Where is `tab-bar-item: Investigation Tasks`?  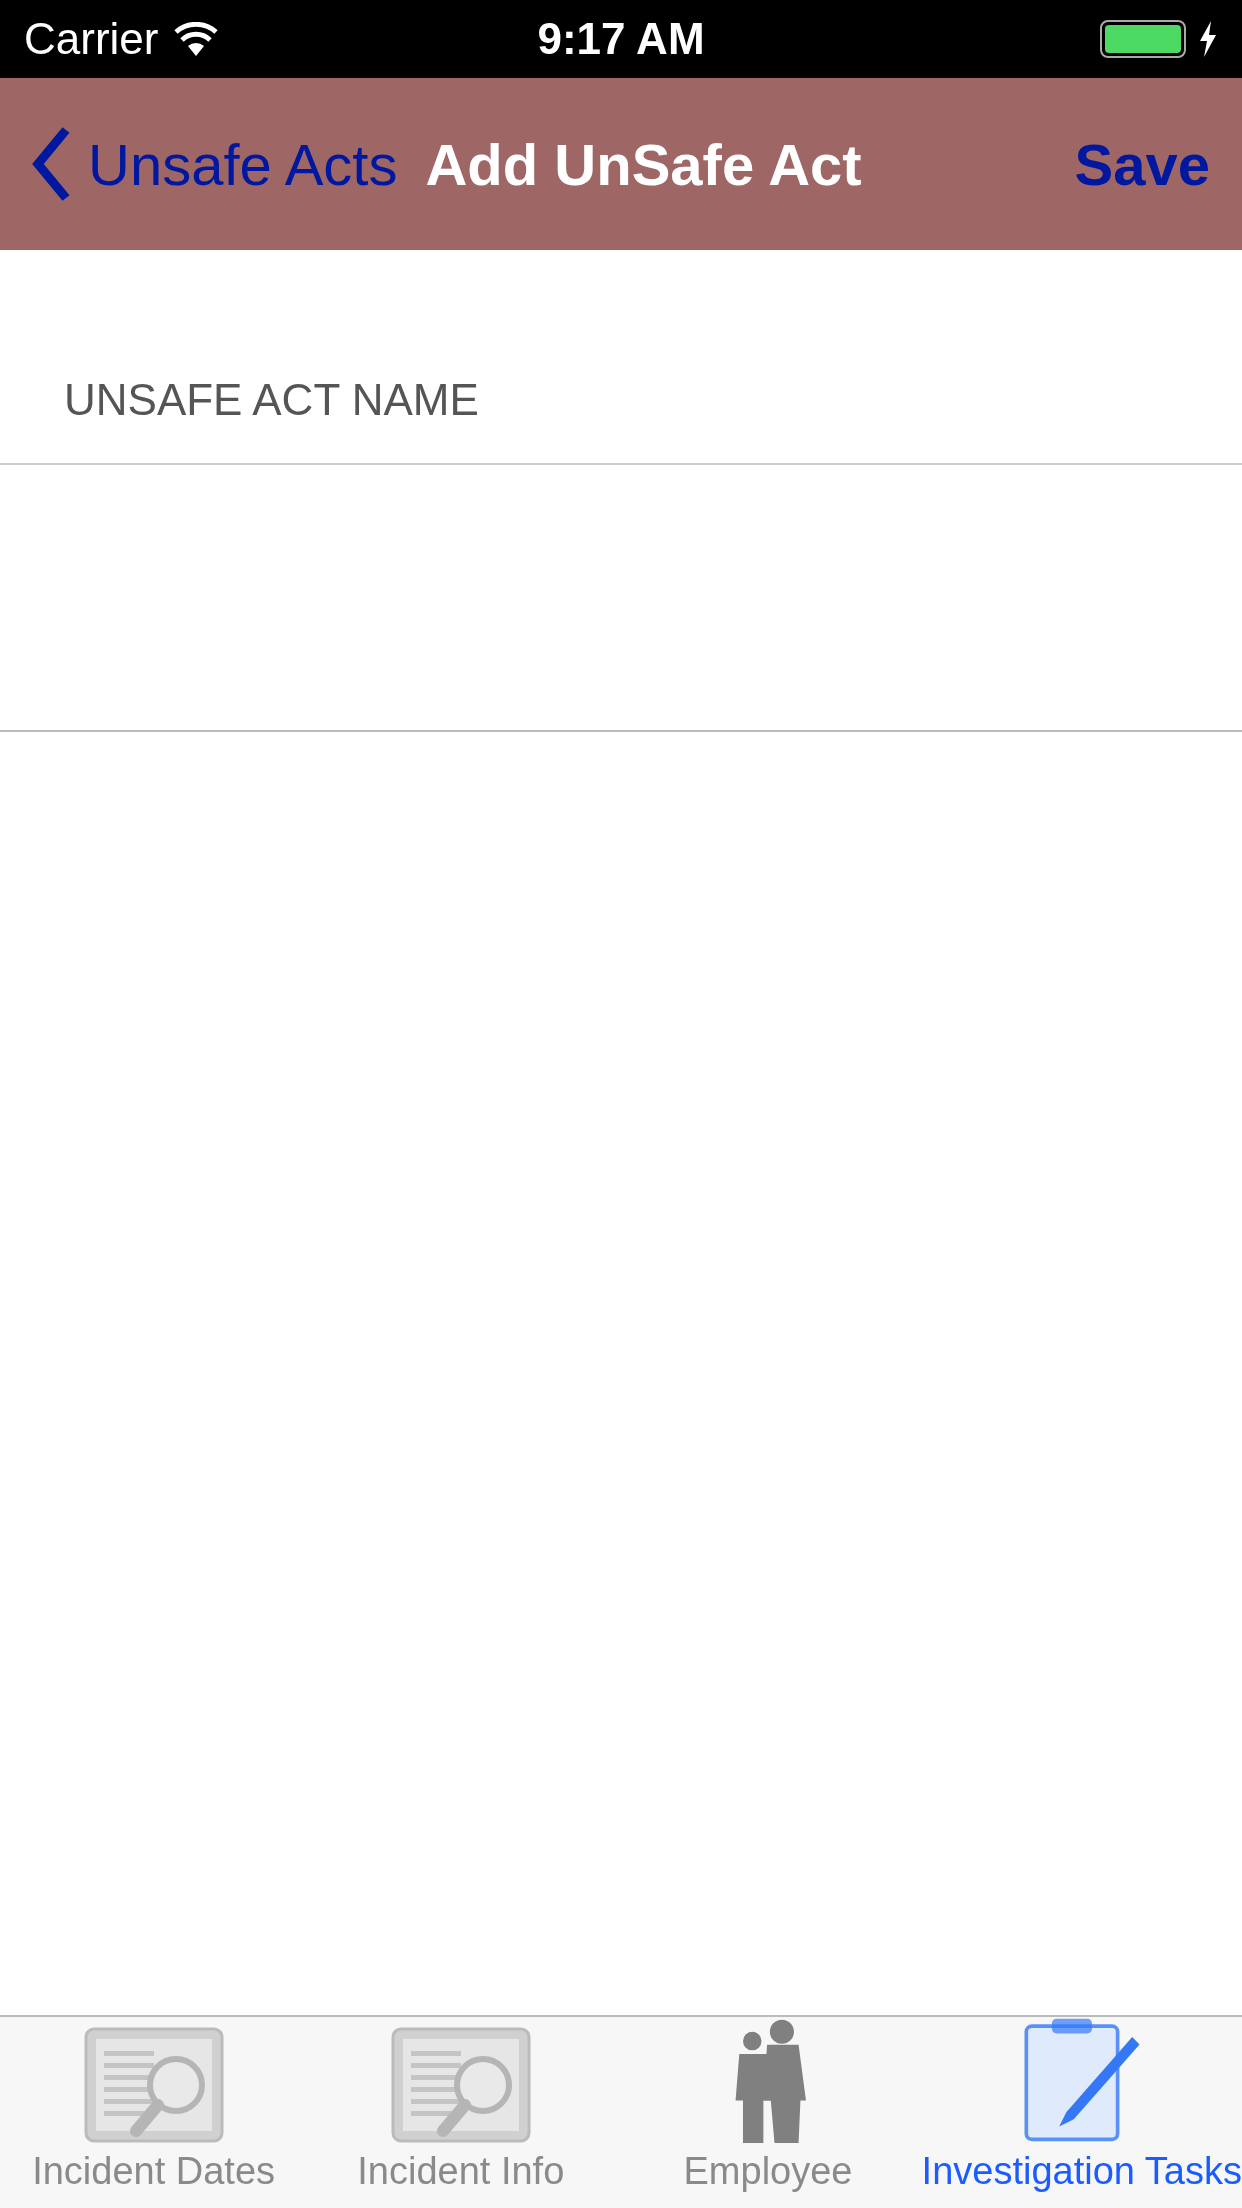 tab-bar-item: Investigation Tasks is located at coordinates (1081, 2112).